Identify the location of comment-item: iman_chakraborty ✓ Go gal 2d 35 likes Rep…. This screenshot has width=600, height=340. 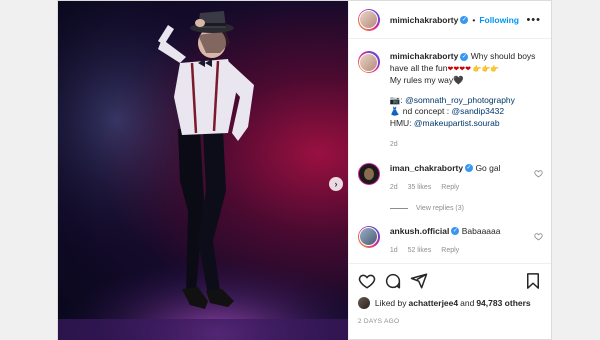
(450, 177).